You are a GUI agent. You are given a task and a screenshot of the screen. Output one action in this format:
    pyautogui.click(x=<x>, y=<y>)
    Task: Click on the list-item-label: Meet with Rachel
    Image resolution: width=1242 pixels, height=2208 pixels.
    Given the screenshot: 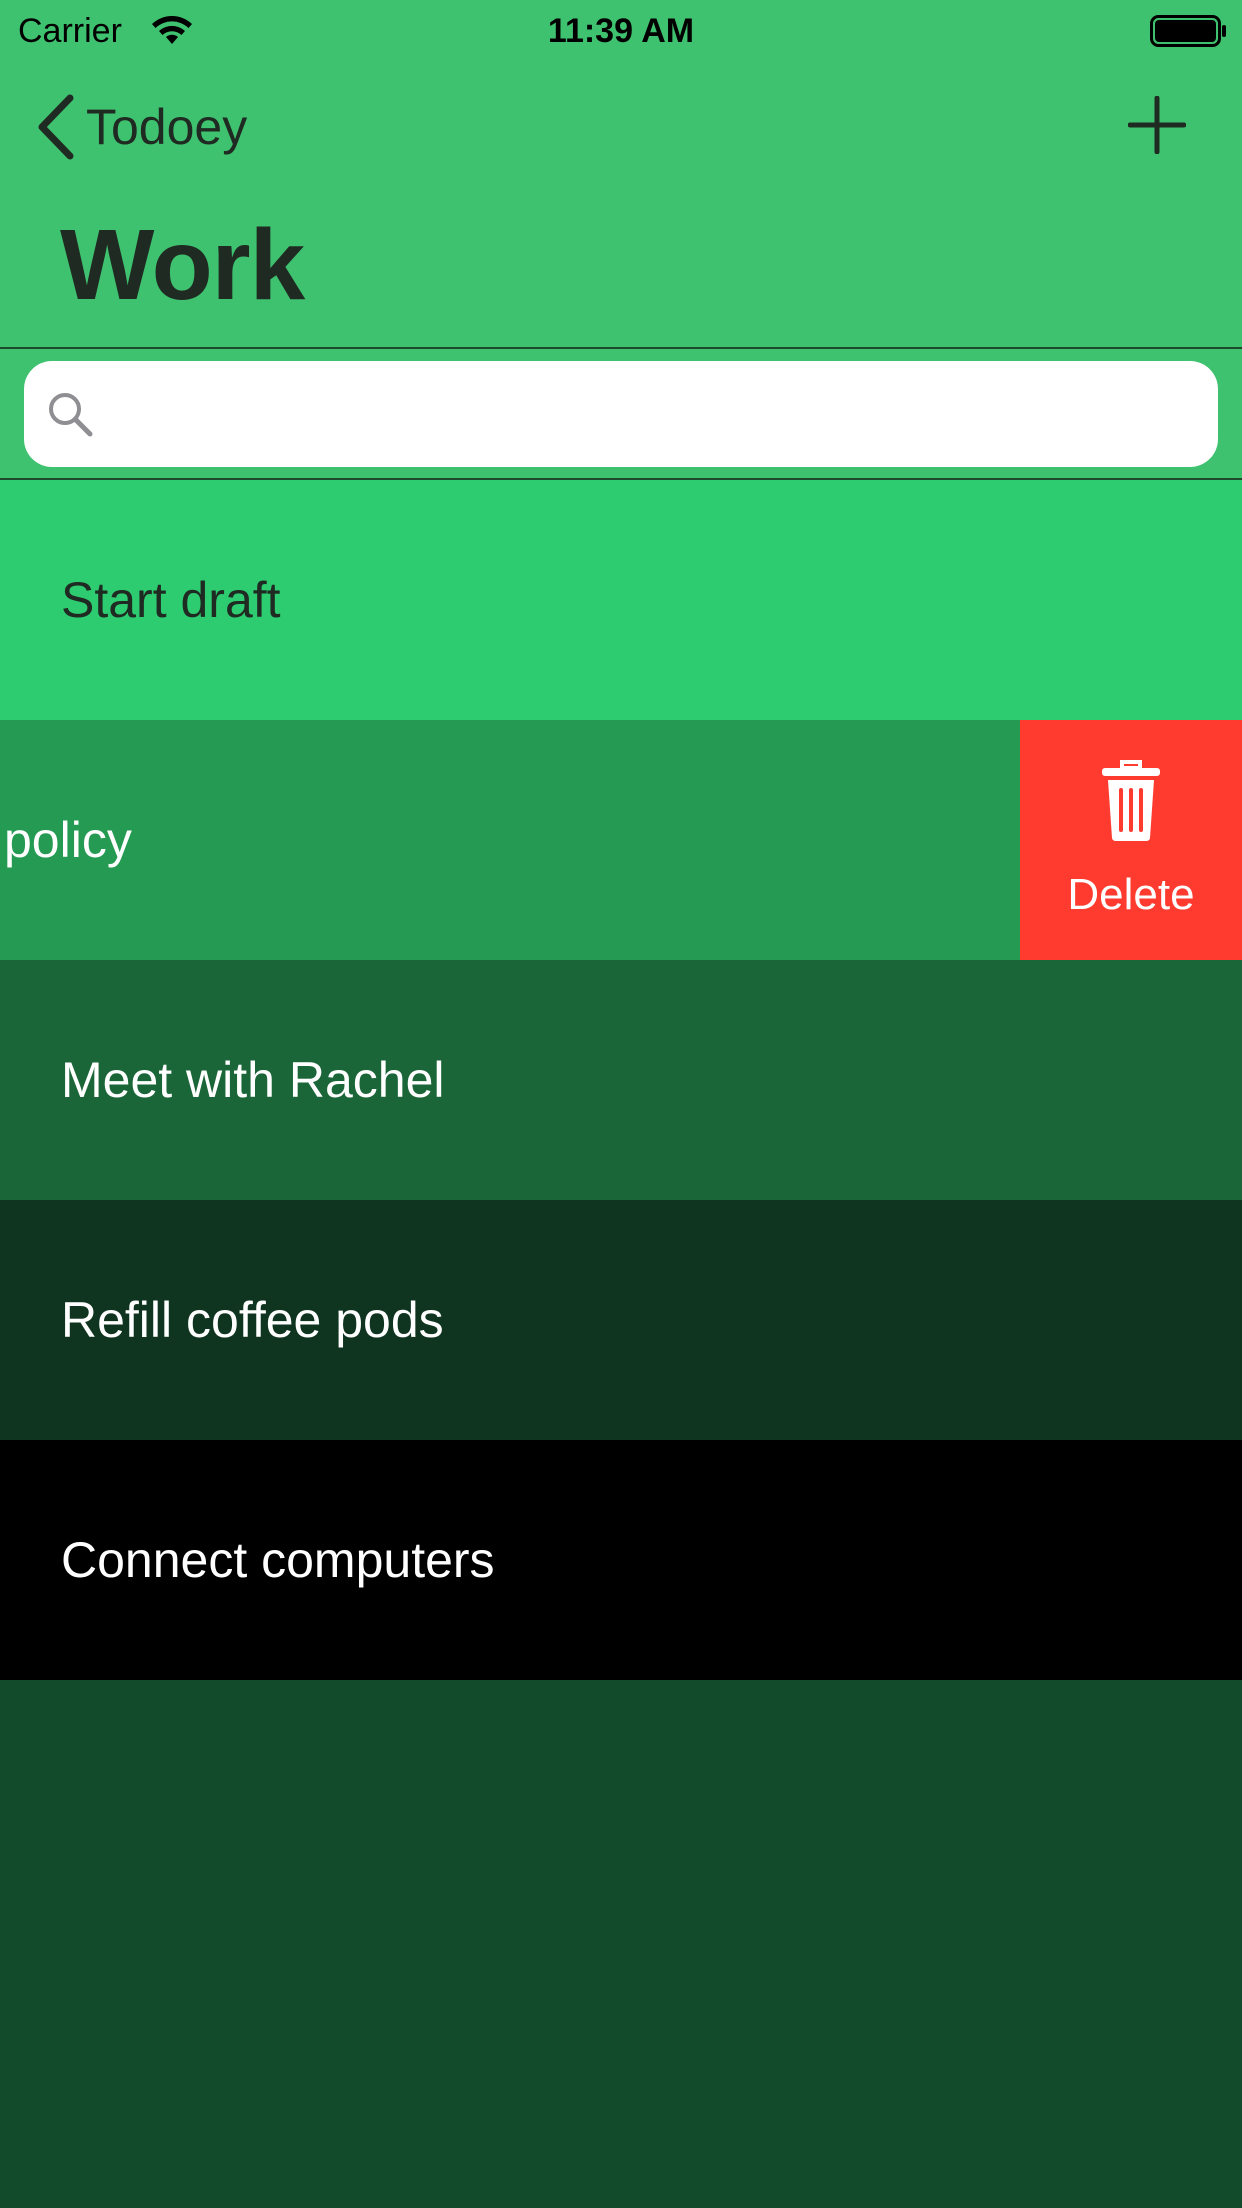 What is the action you would take?
    pyautogui.click(x=253, y=1080)
    